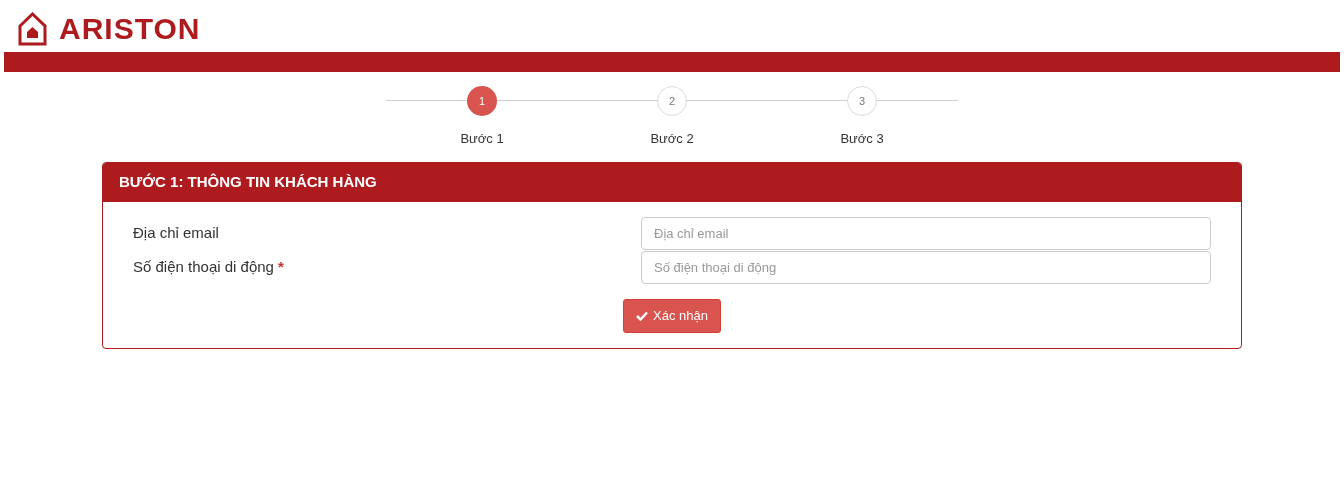 The height and width of the screenshot is (502, 1344). I want to click on step-label: Bước 3, so click(862, 139).